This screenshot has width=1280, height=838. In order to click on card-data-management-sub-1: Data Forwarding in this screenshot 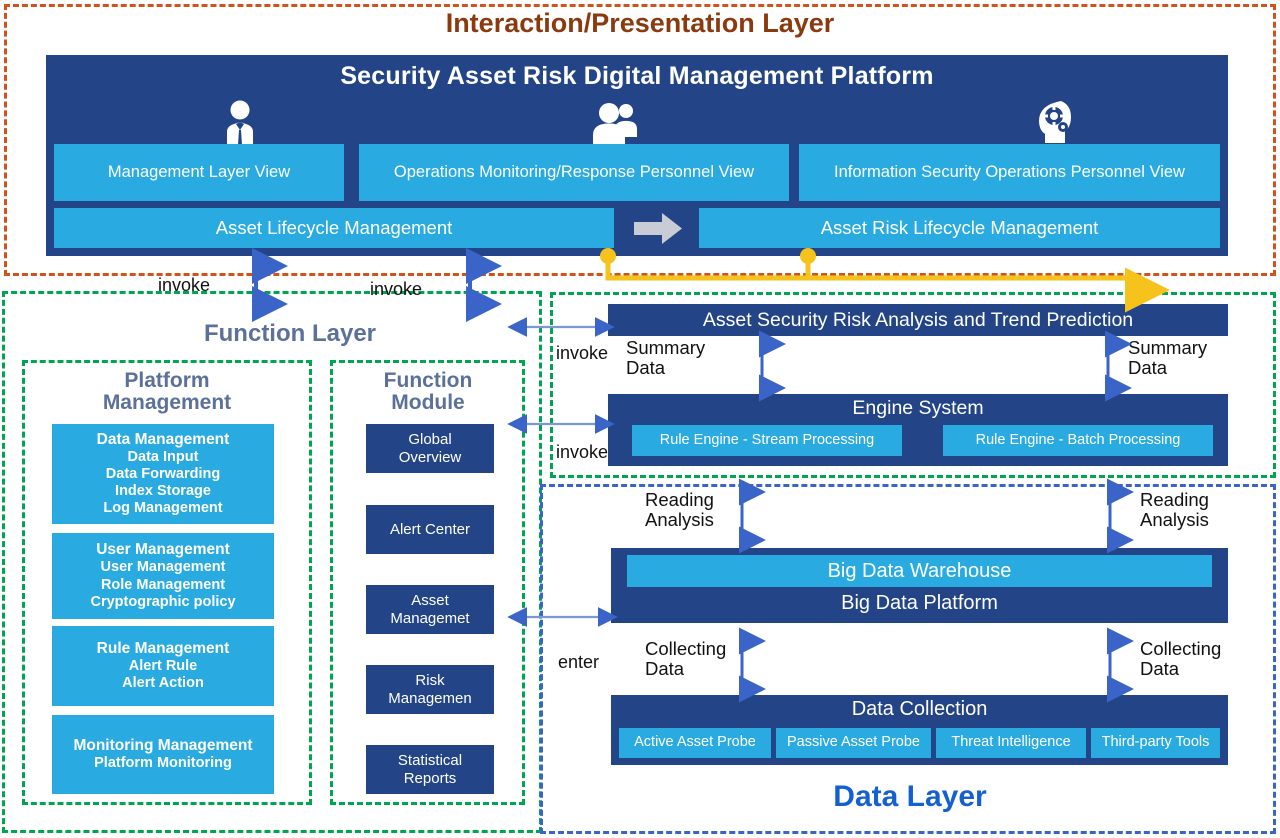, I will do `click(163, 474)`.